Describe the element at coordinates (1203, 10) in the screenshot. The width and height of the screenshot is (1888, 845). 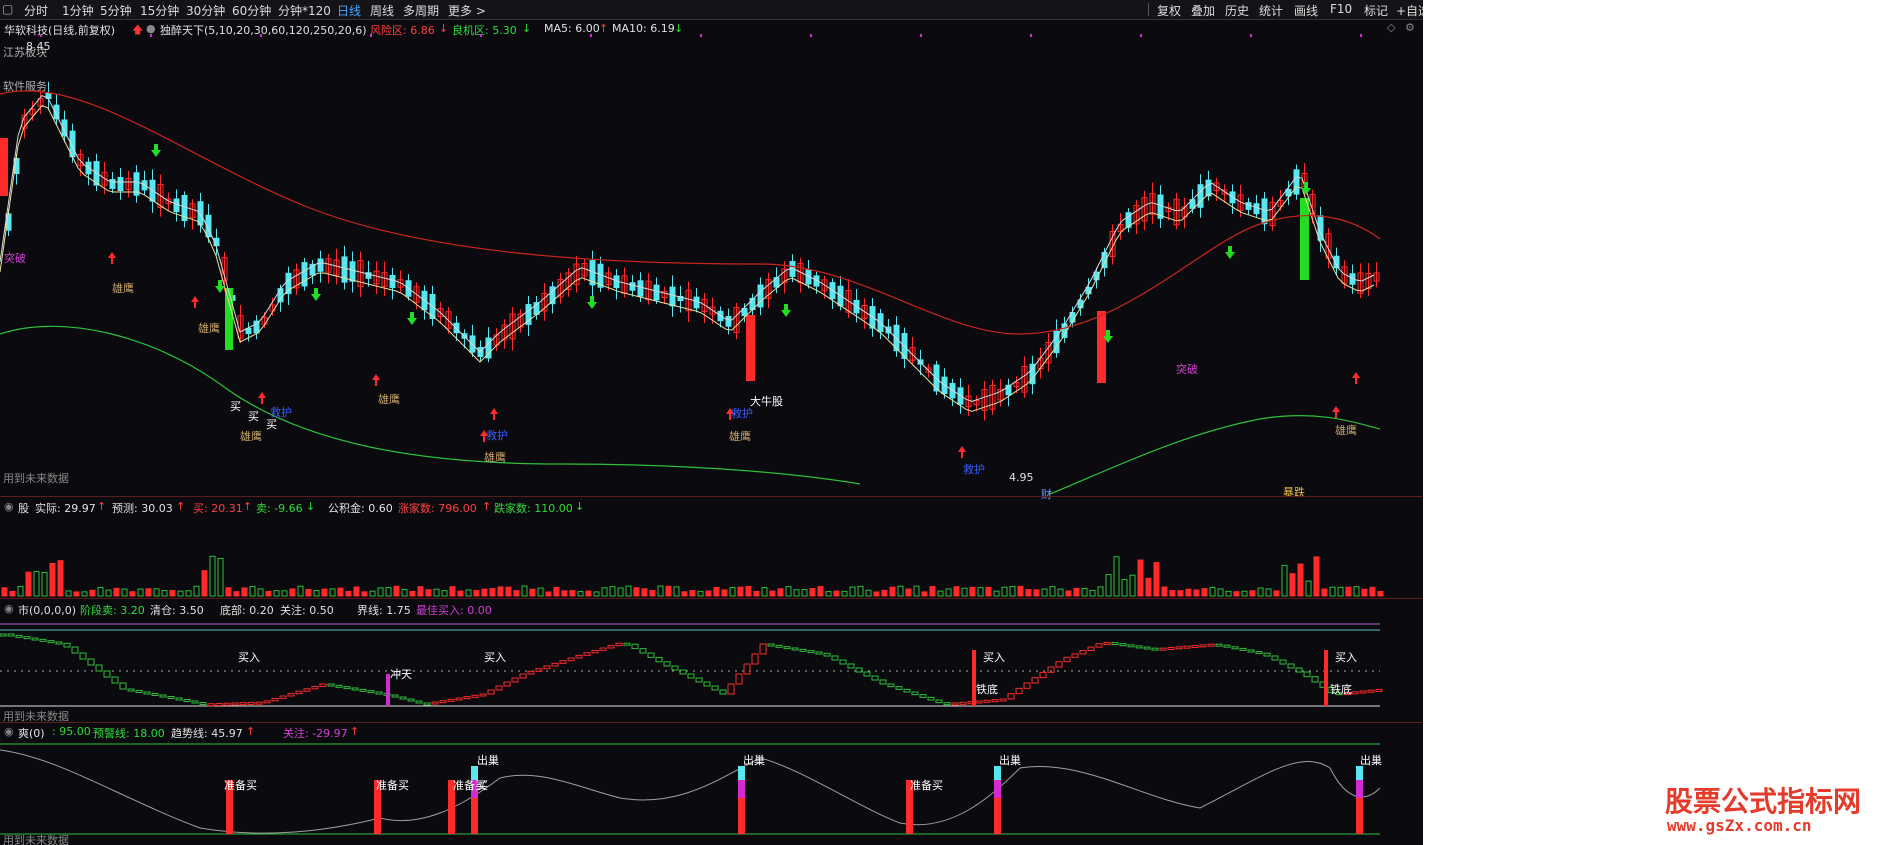
I see `overlay-button: 叠加` at that location.